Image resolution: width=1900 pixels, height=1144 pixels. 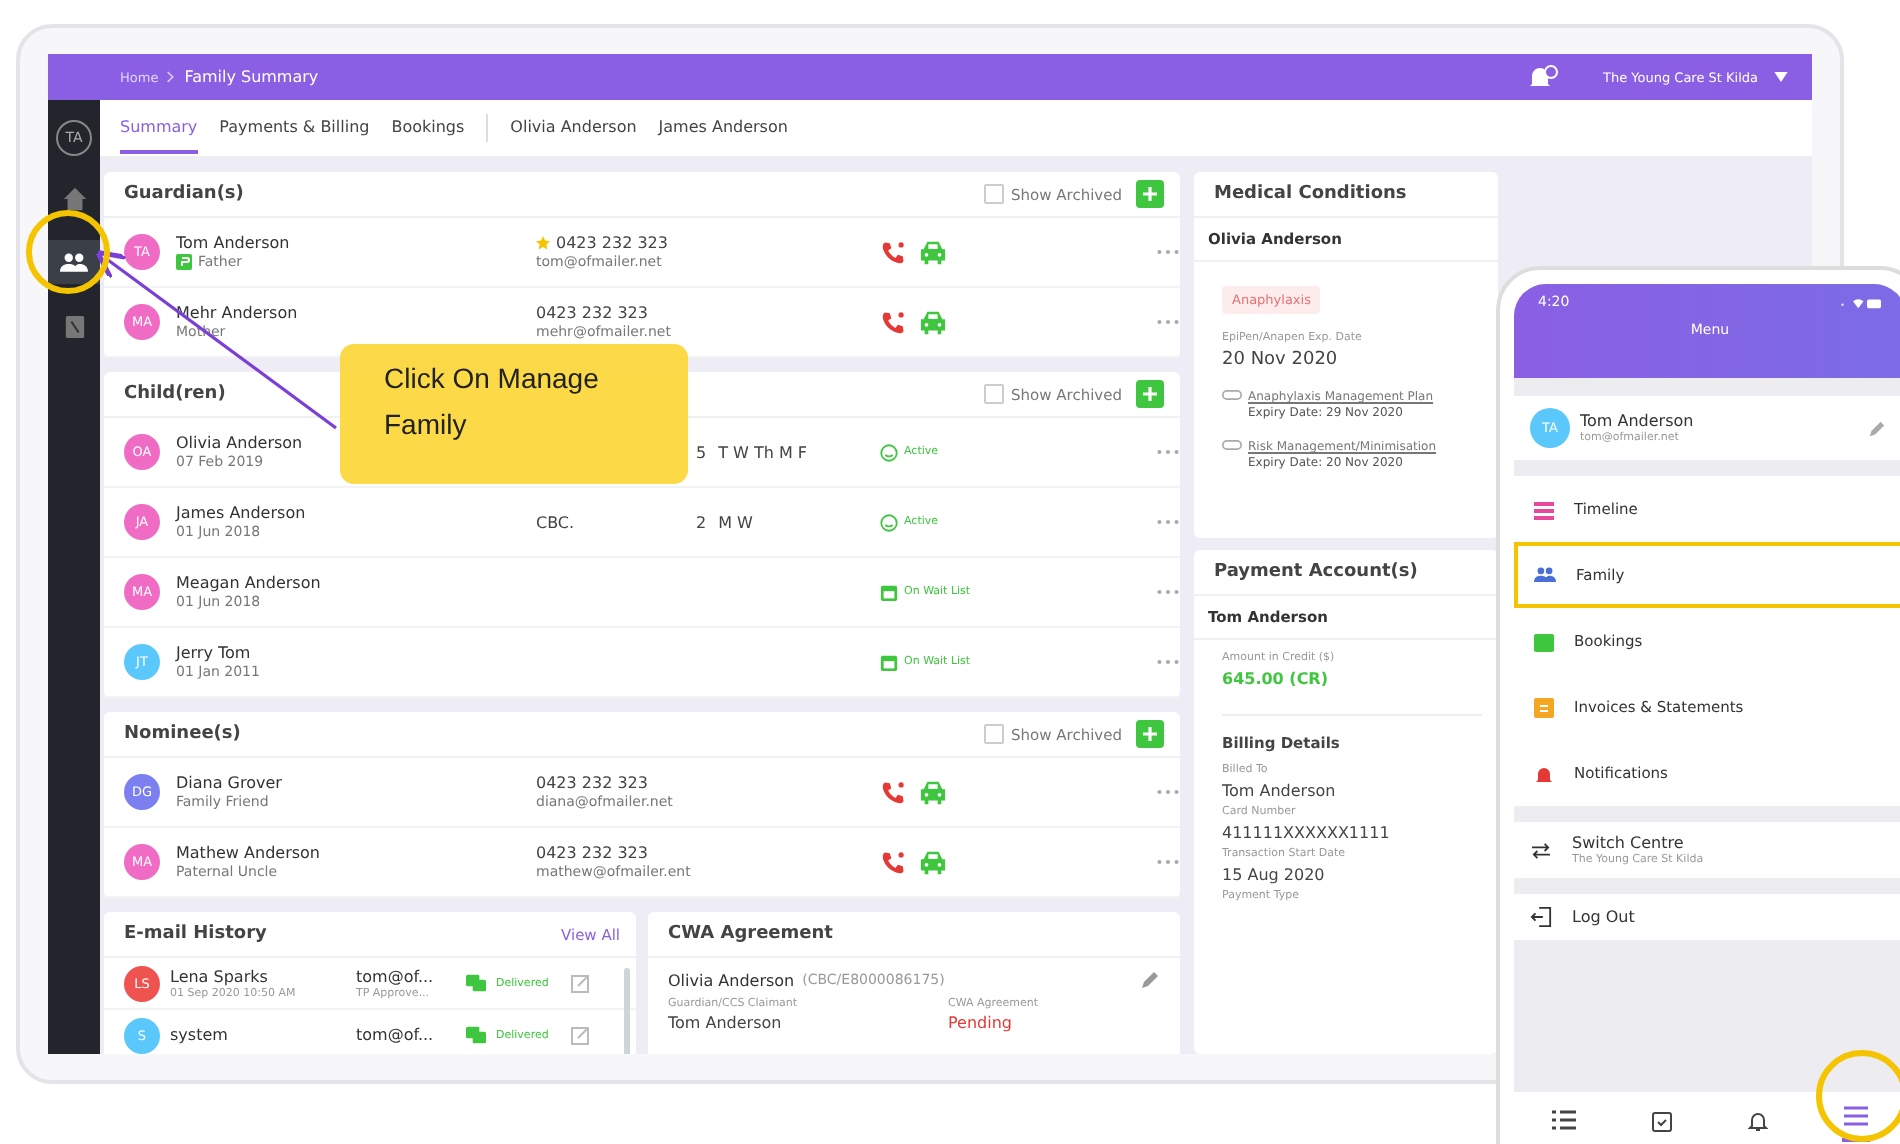 I want to click on child-name: James Anderson, so click(x=241, y=513).